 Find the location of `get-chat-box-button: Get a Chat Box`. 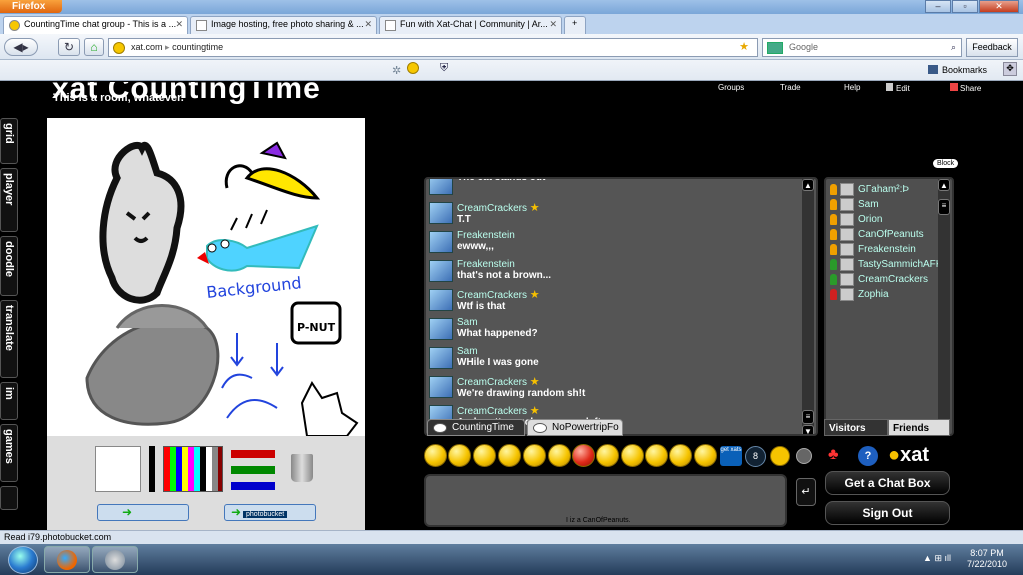

get-chat-box-button: Get a Chat Box is located at coordinates (887, 483).